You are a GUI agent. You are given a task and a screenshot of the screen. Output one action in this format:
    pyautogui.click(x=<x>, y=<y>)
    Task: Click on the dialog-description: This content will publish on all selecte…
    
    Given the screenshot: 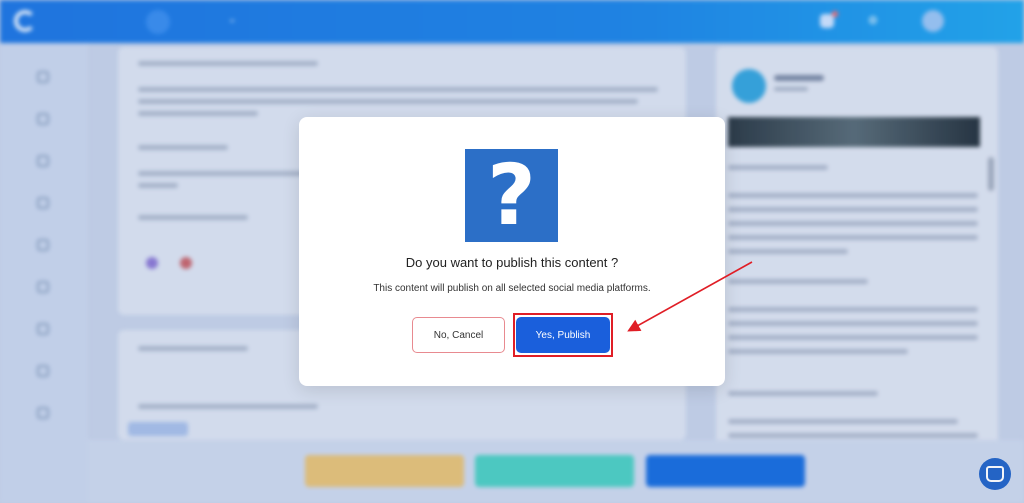 What is the action you would take?
    pyautogui.click(x=512, y=288)
    